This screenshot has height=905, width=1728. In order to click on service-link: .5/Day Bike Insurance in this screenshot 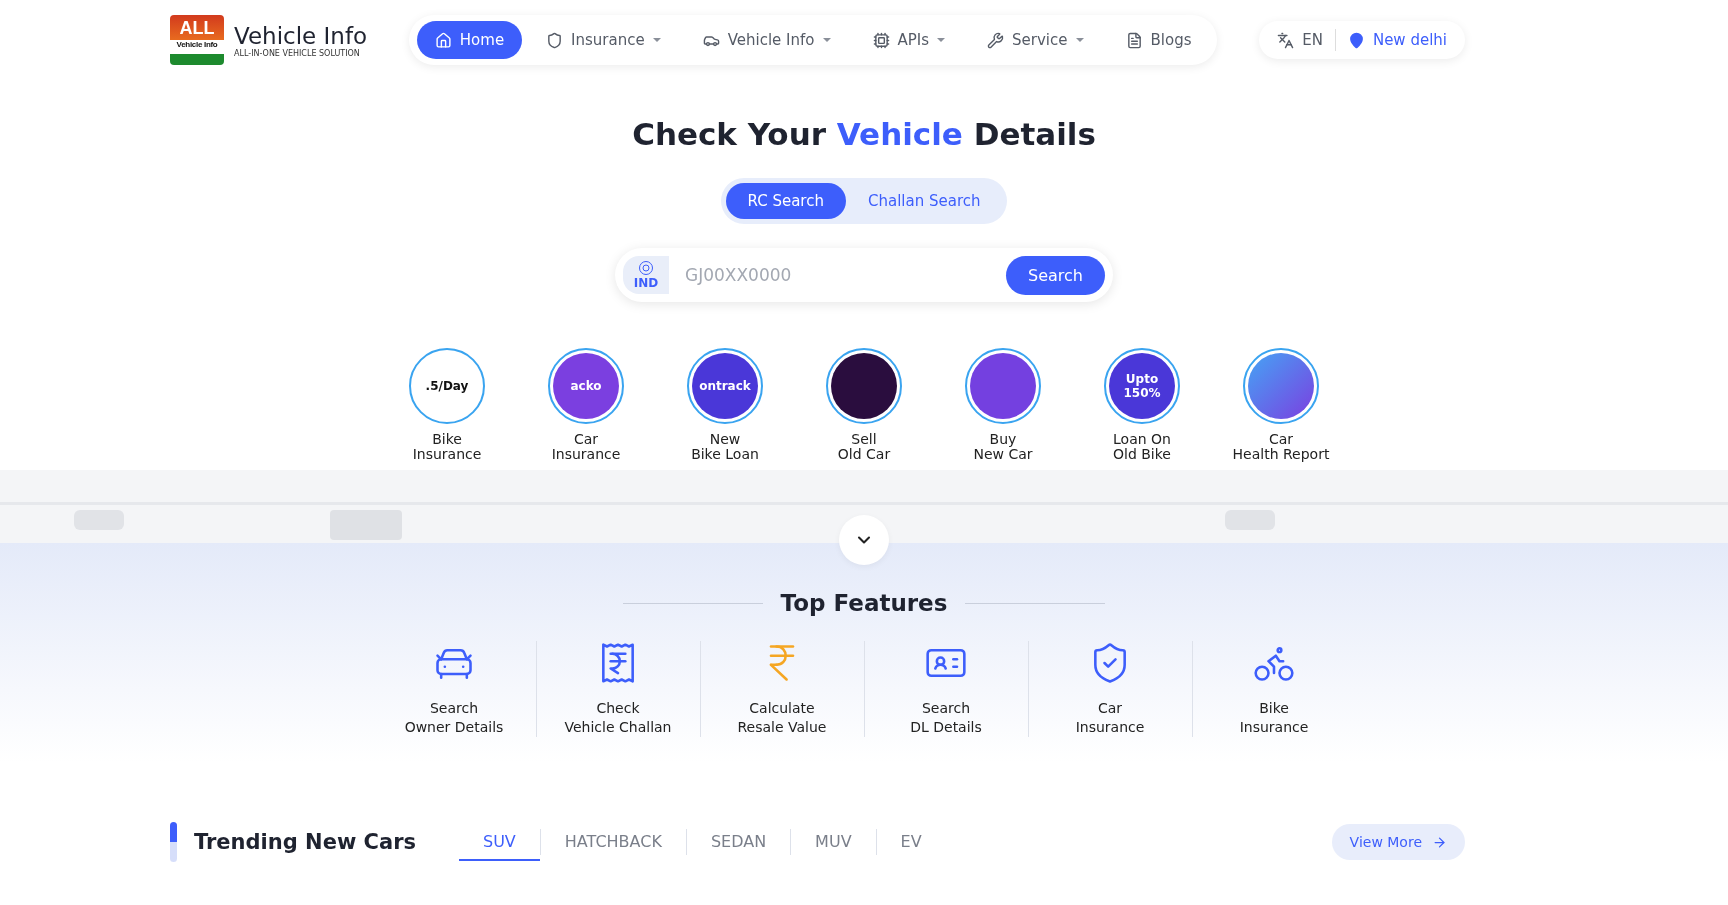, I will do `click(447, 405)`.